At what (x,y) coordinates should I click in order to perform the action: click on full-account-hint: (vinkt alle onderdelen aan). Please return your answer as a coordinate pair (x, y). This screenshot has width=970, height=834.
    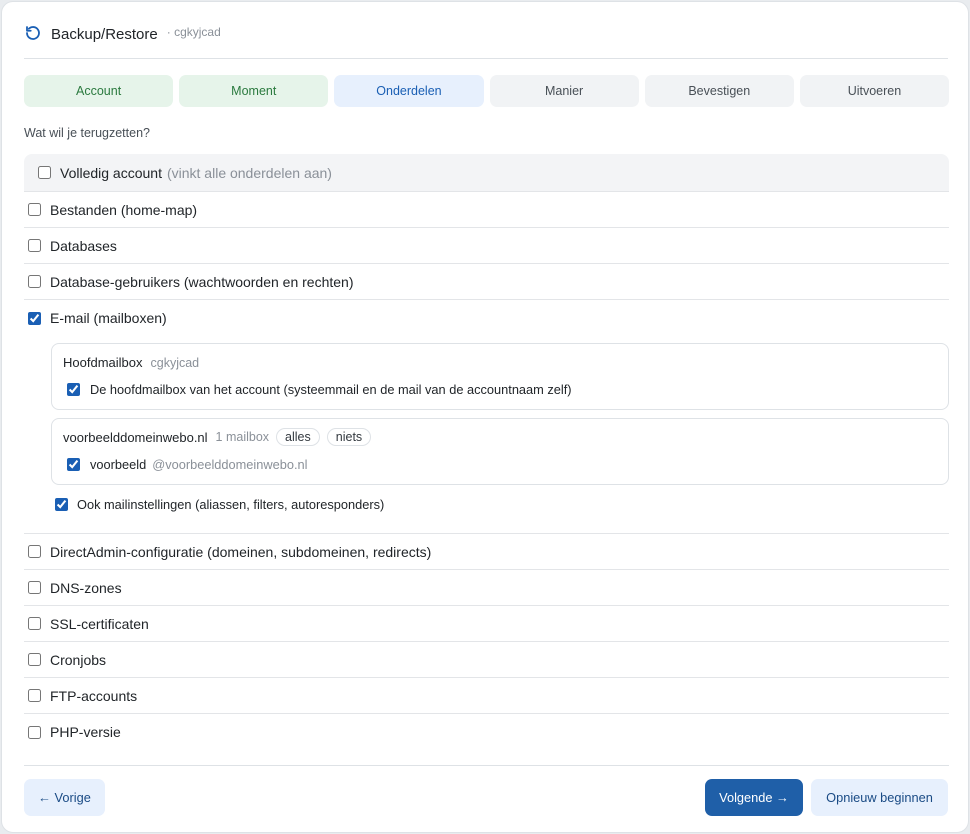
    Looking at the image, I should click on (249, 172).